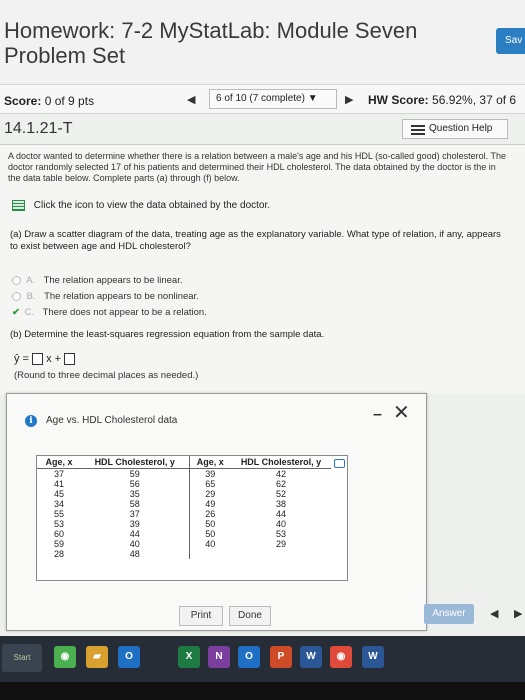 The width and height of the screenshot is (525, 700). What do you see at coordinates (219, 657) in the screenshot?
I see `onenote-icon: N` at bounding box center [219, 657].